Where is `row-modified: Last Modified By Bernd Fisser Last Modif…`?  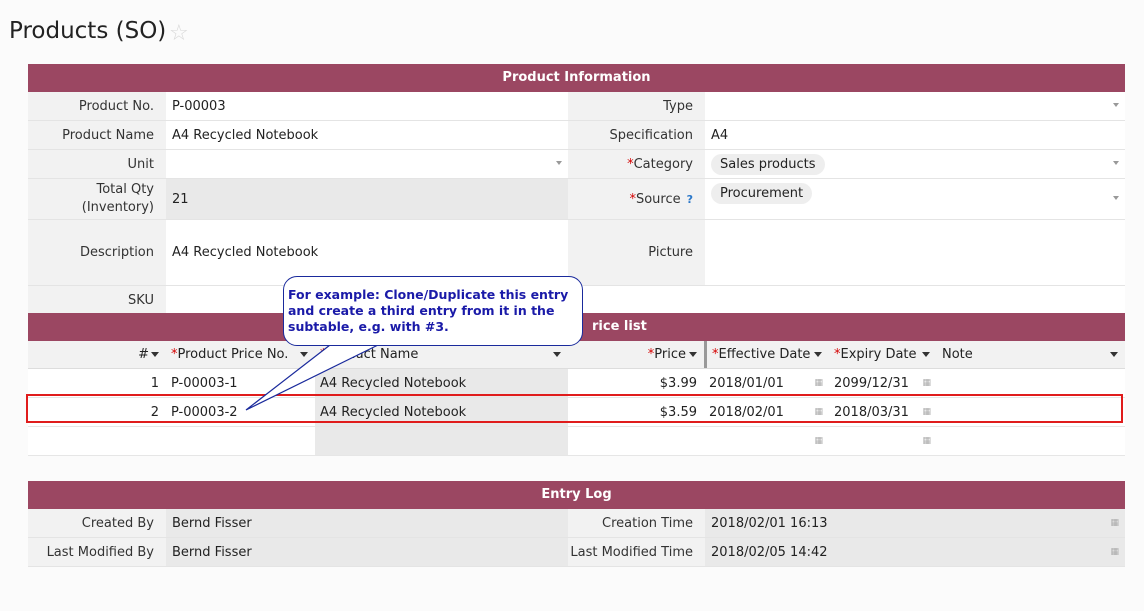
row-modified: Last Modified By Bernd Fisser Last Modif… is located at coordinates (576, 552).